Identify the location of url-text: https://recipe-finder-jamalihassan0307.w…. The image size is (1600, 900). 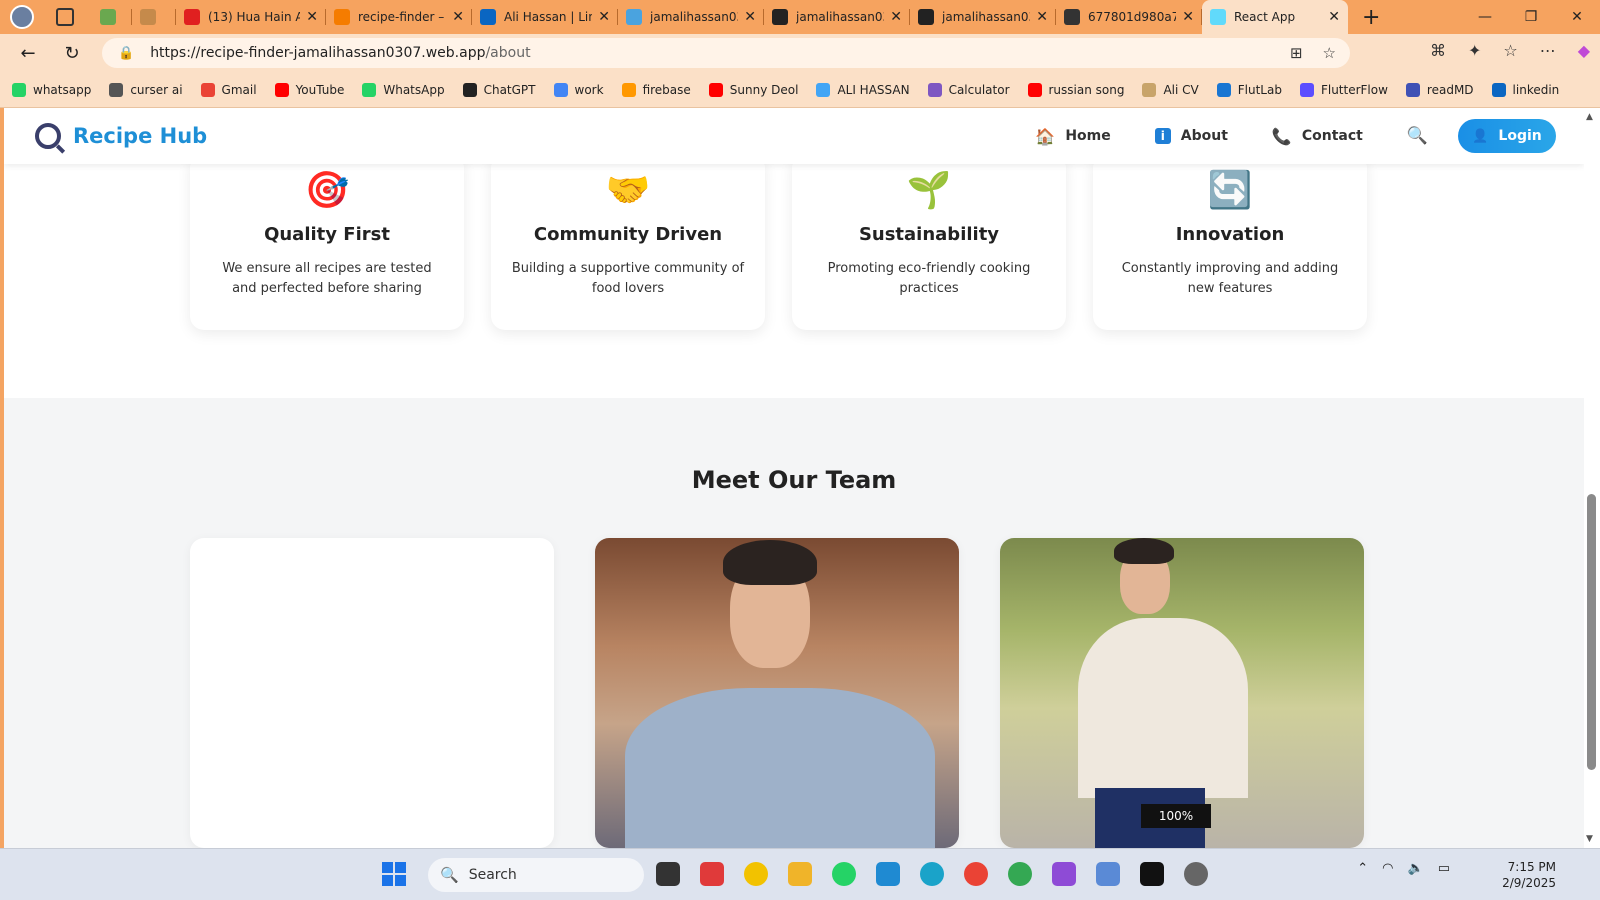
(340, 53).